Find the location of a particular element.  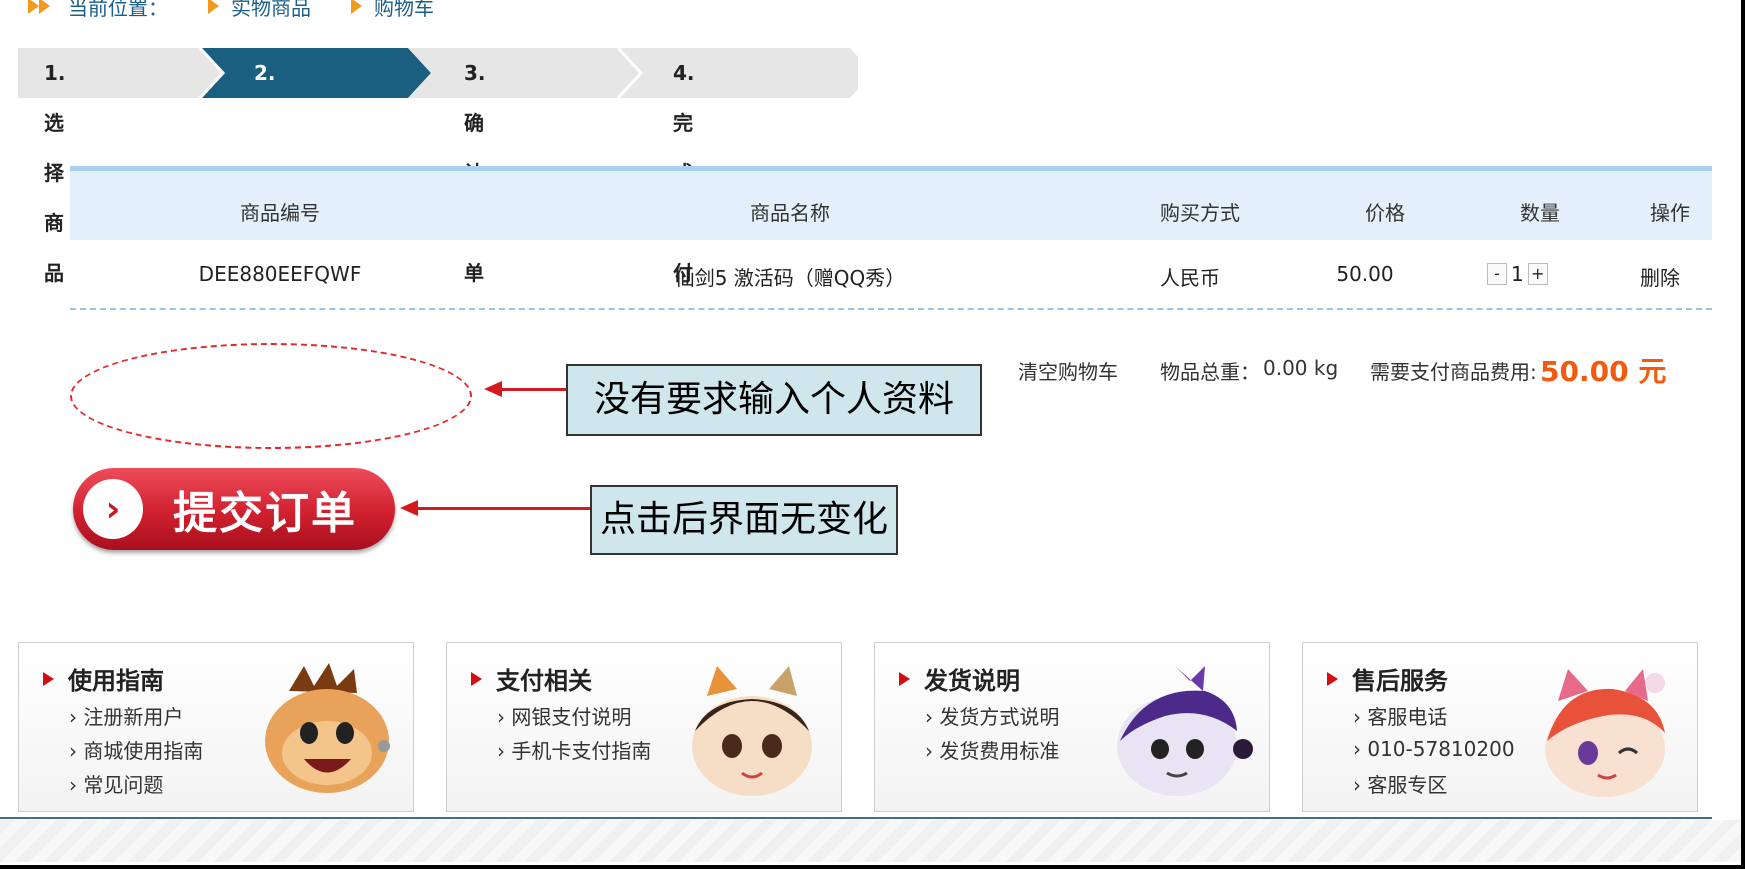

annotation-note-1-text: 没有要求输入个人资料 is located at coordinates (773, 399).